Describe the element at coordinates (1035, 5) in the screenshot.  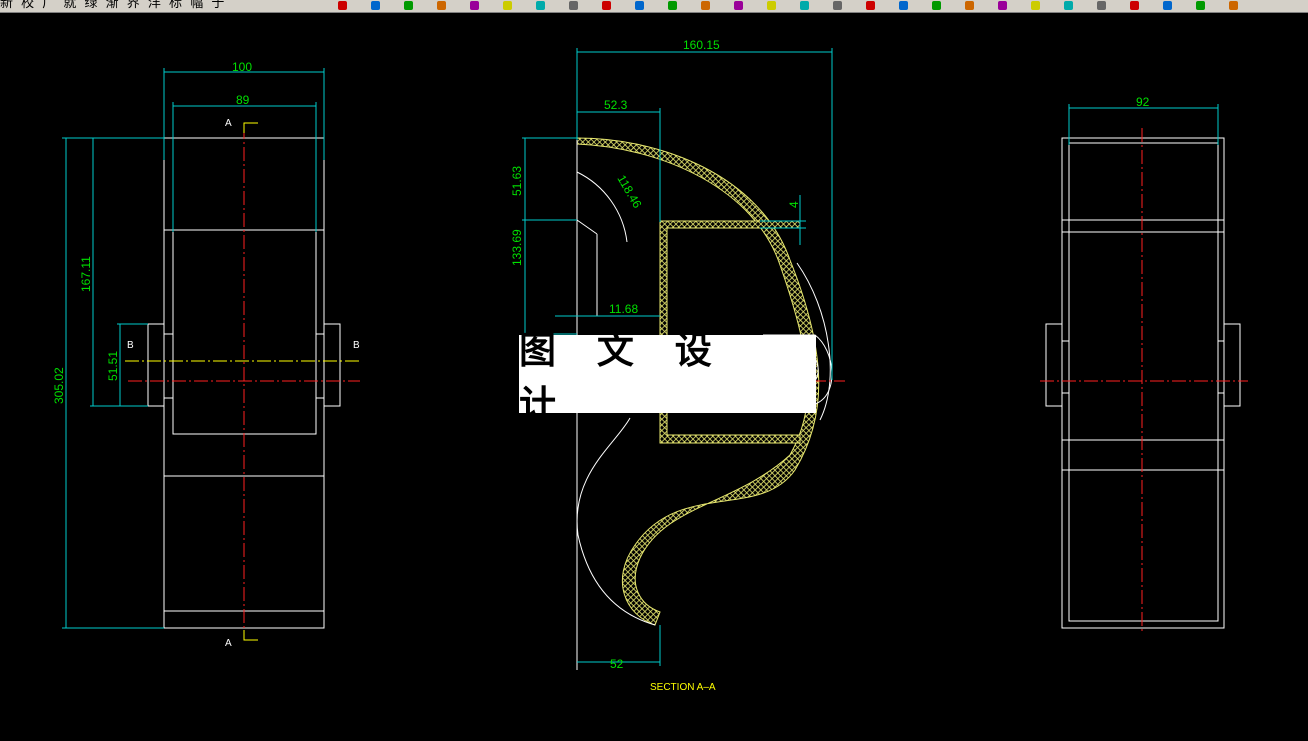
I see `redo-icon` at that location.